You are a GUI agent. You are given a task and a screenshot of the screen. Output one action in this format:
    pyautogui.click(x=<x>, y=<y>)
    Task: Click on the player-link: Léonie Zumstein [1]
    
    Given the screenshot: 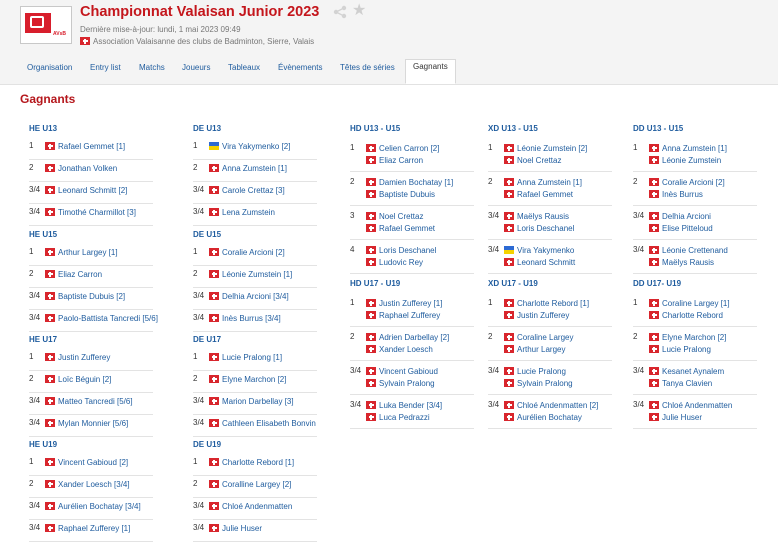 What is the action you would take?
    pyautogui.click(x=263, y=275)
    